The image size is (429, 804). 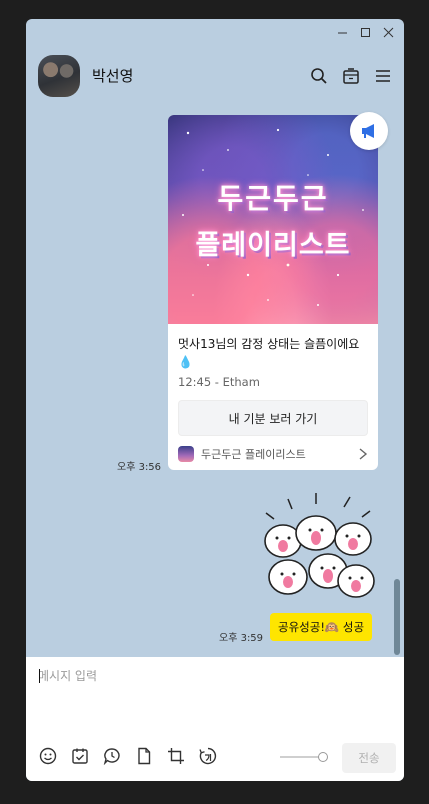 What do you see at coordinates (369, 758) in the screenshot?
I see `send-button: 전송` at bounding box center [369, 758].